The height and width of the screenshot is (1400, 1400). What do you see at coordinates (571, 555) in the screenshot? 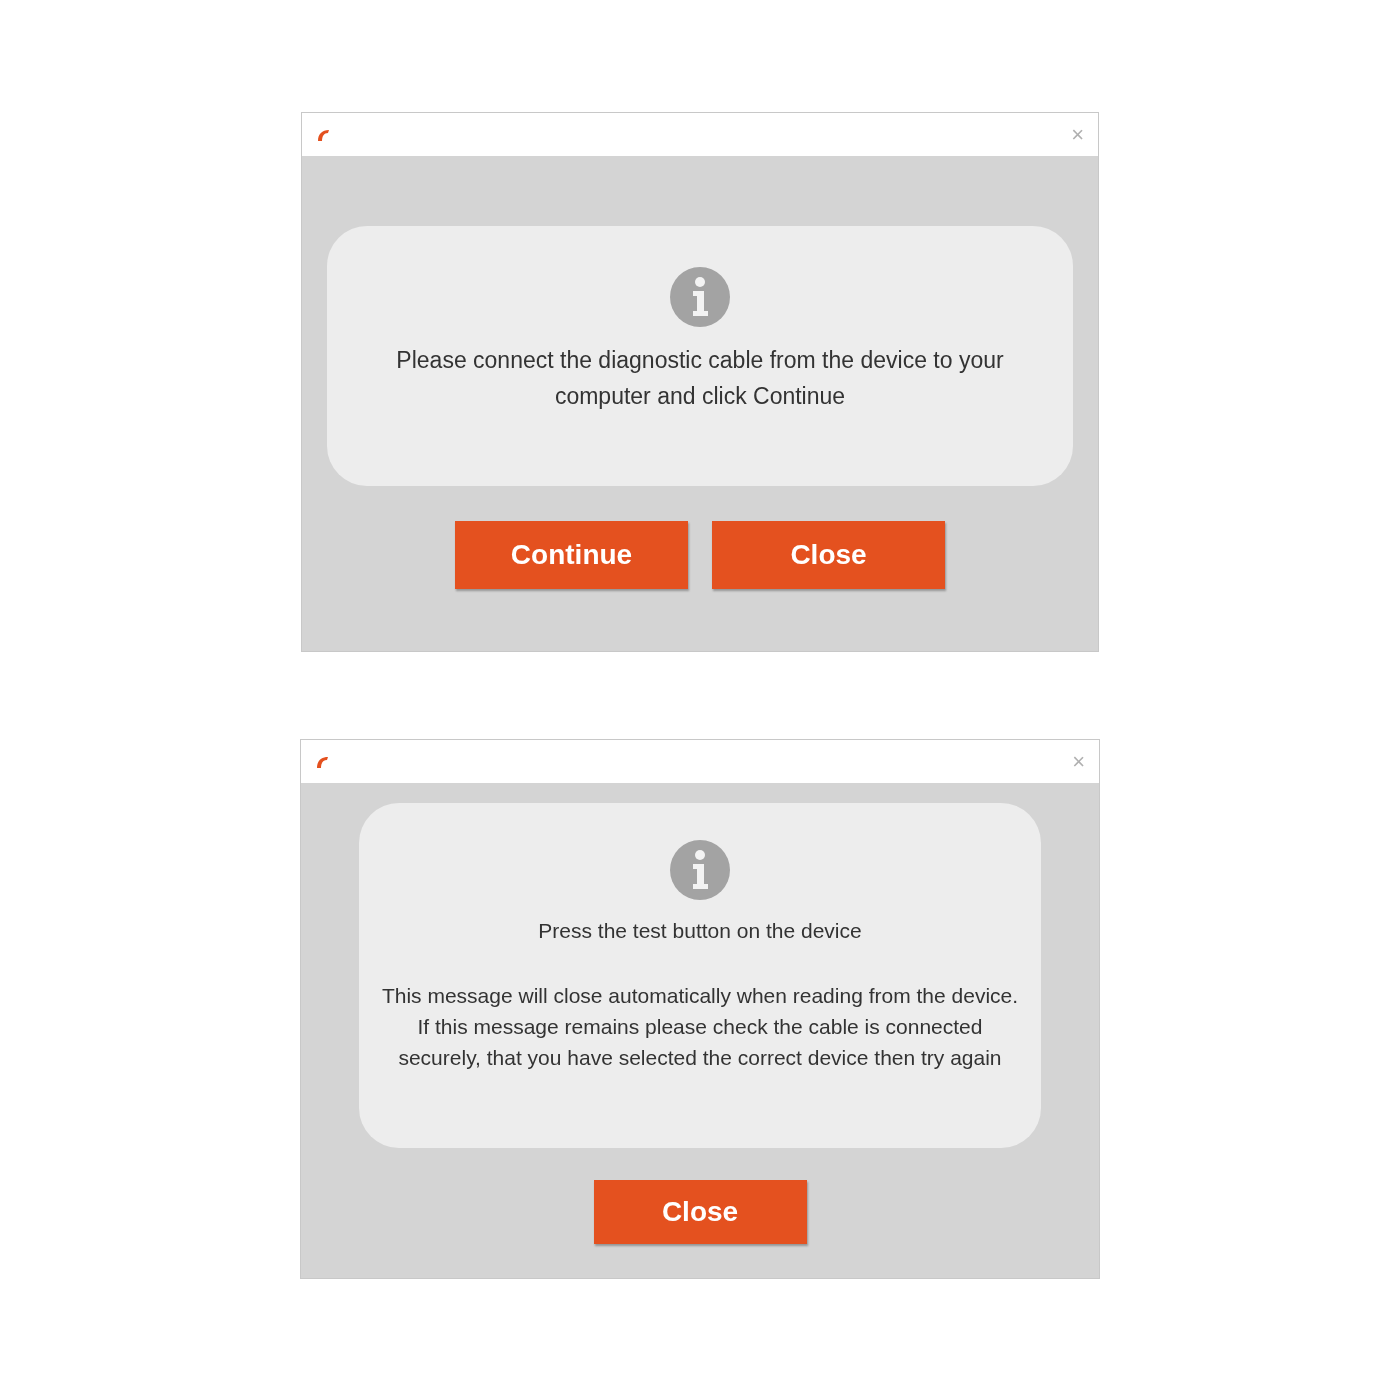
I see `dialog-button: Continue` at bounding box center [571, 555].